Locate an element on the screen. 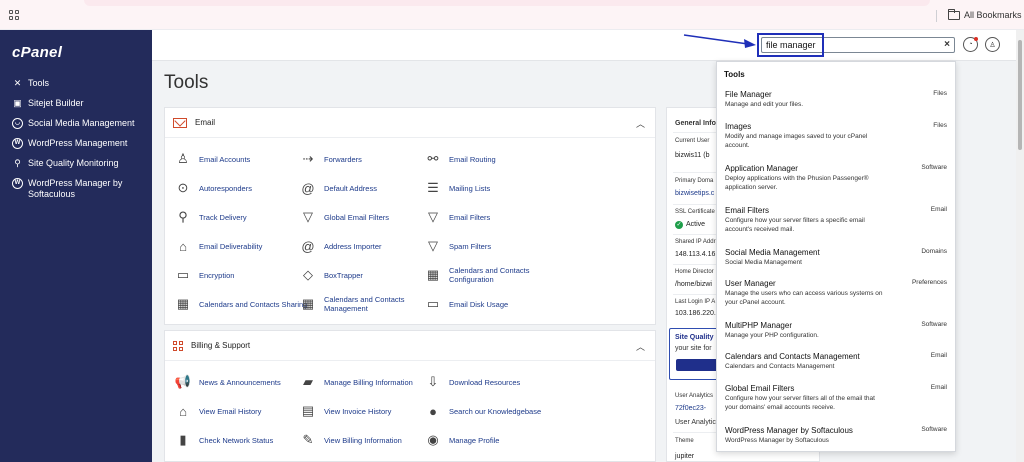 The height and width of the screenshot is (462, 1024). cpanel-logo: cPanel is located at coordinates (37, 52).